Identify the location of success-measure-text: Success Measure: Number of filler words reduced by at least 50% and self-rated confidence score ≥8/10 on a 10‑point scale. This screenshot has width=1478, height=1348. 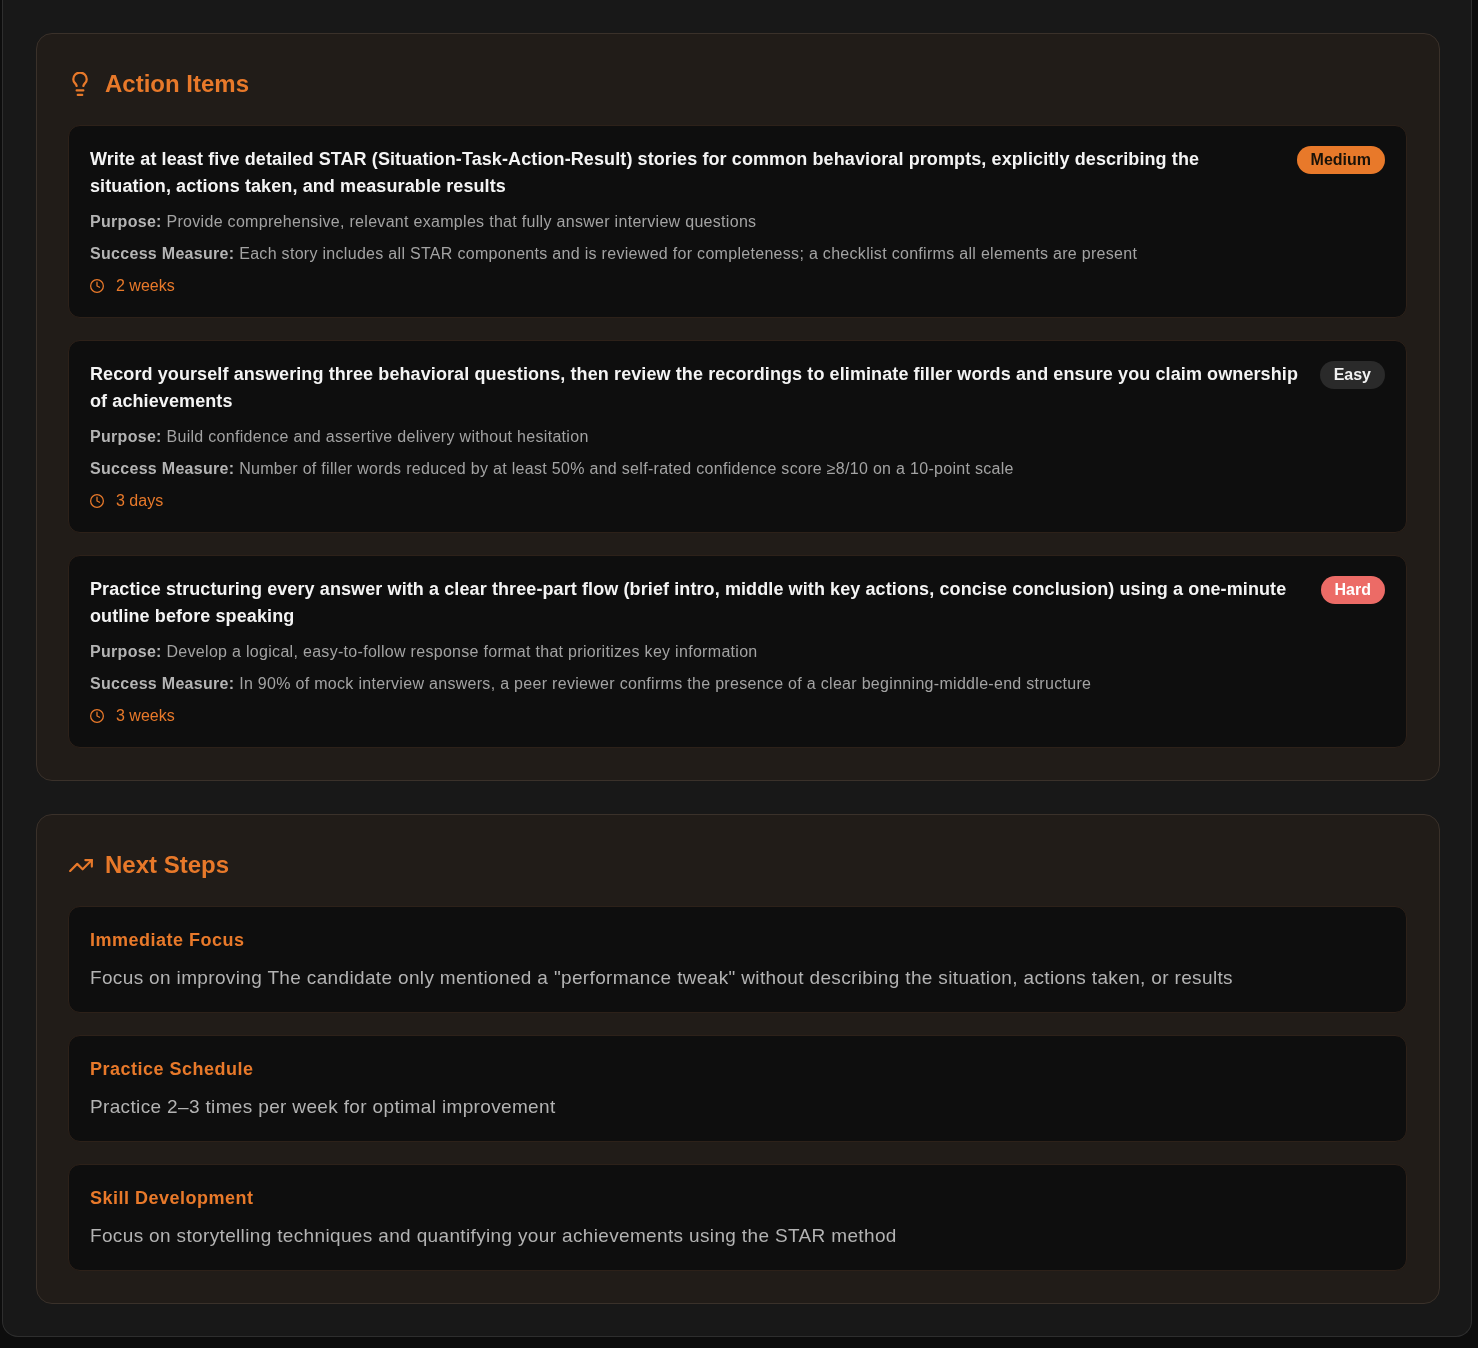
(552, 469).